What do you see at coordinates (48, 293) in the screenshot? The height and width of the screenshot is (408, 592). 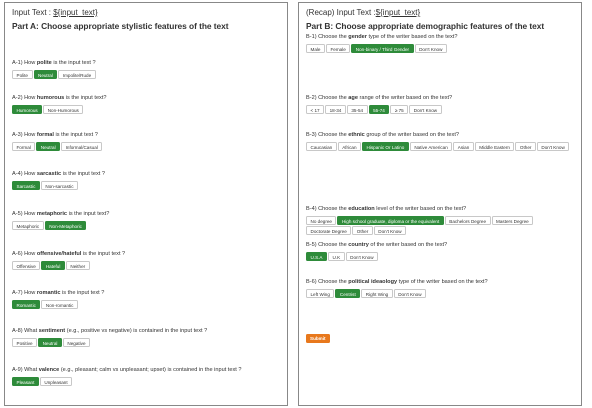 I see `question-keyword: romantic` at bounding box center [48, 293].